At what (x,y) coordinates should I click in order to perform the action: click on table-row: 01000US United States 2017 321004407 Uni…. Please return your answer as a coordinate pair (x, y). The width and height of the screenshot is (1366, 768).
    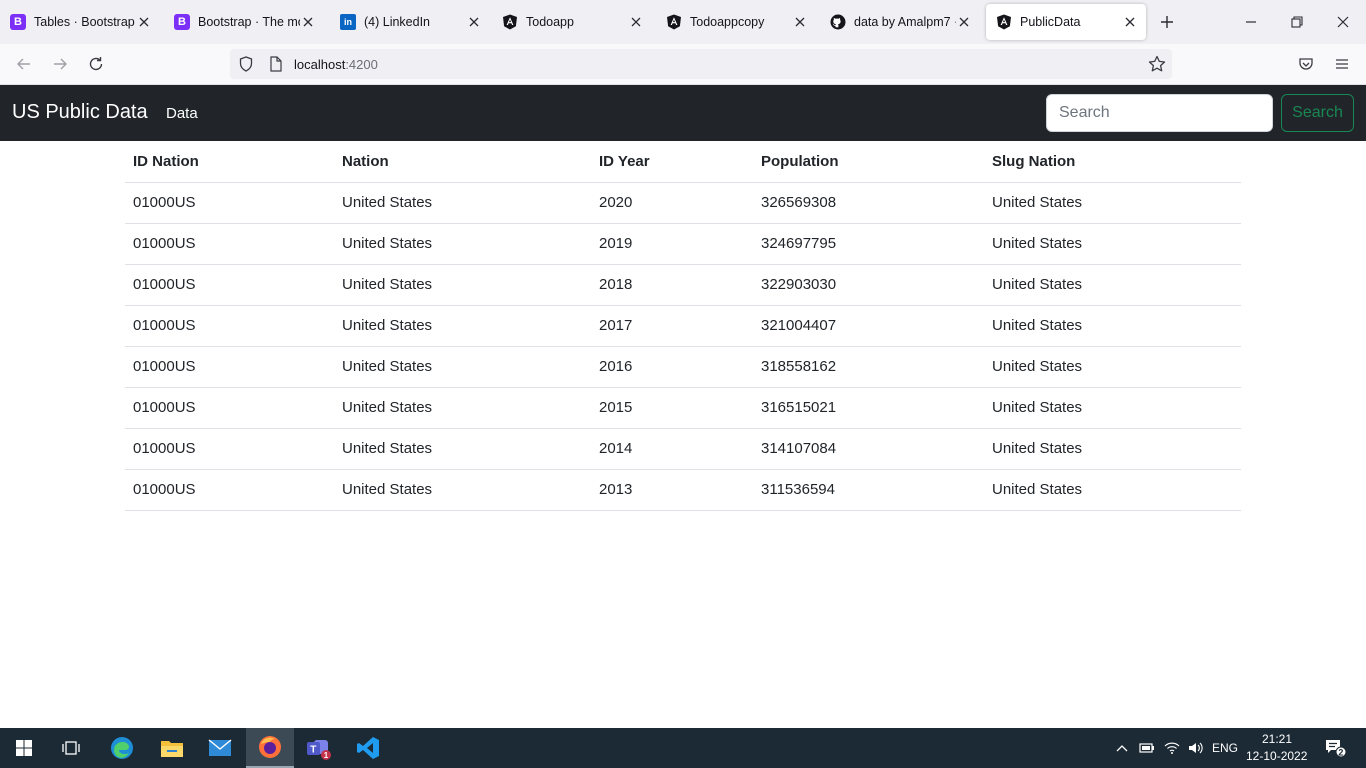
    Looking at the image, I should click on (683, 326).